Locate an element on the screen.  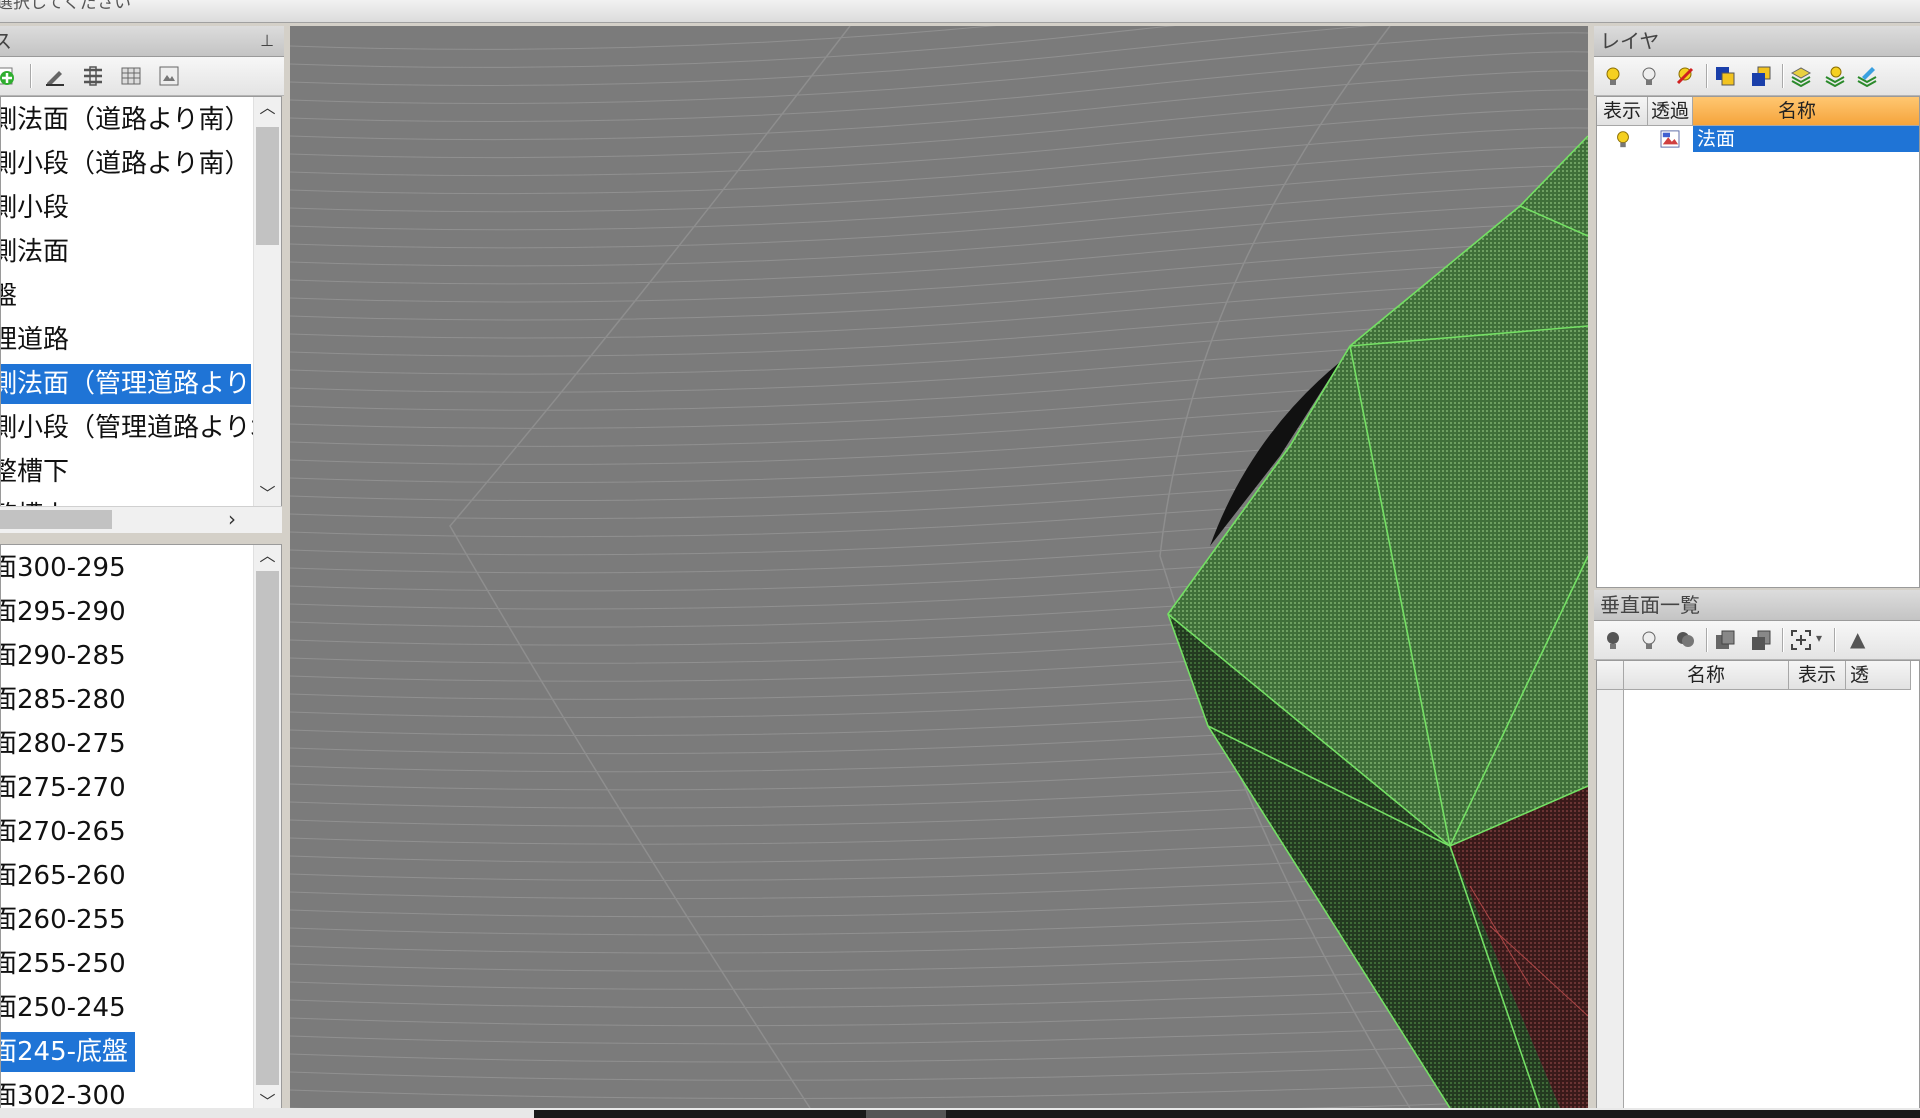
list-item: 面280-275 is located at coordinates (68, 744).